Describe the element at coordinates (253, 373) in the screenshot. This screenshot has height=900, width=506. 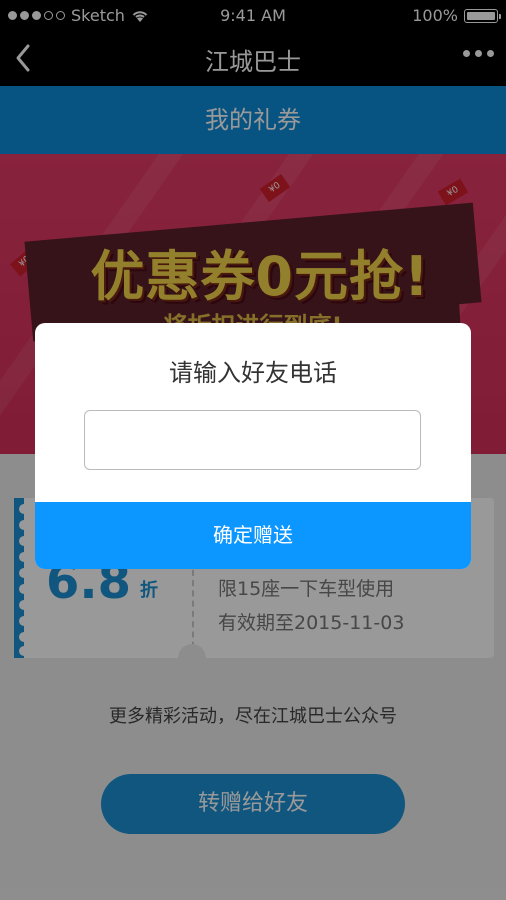
I see `dialog-title: 请输入好友电话` at that location.